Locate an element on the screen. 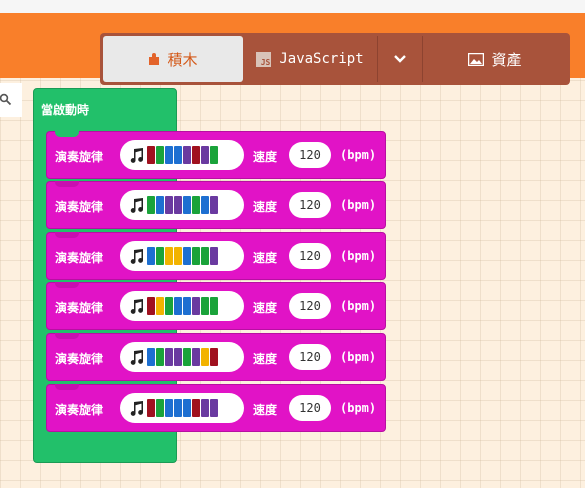 This screenshot has width=585, height=488. image-icon is located at coordinates (476, 59).